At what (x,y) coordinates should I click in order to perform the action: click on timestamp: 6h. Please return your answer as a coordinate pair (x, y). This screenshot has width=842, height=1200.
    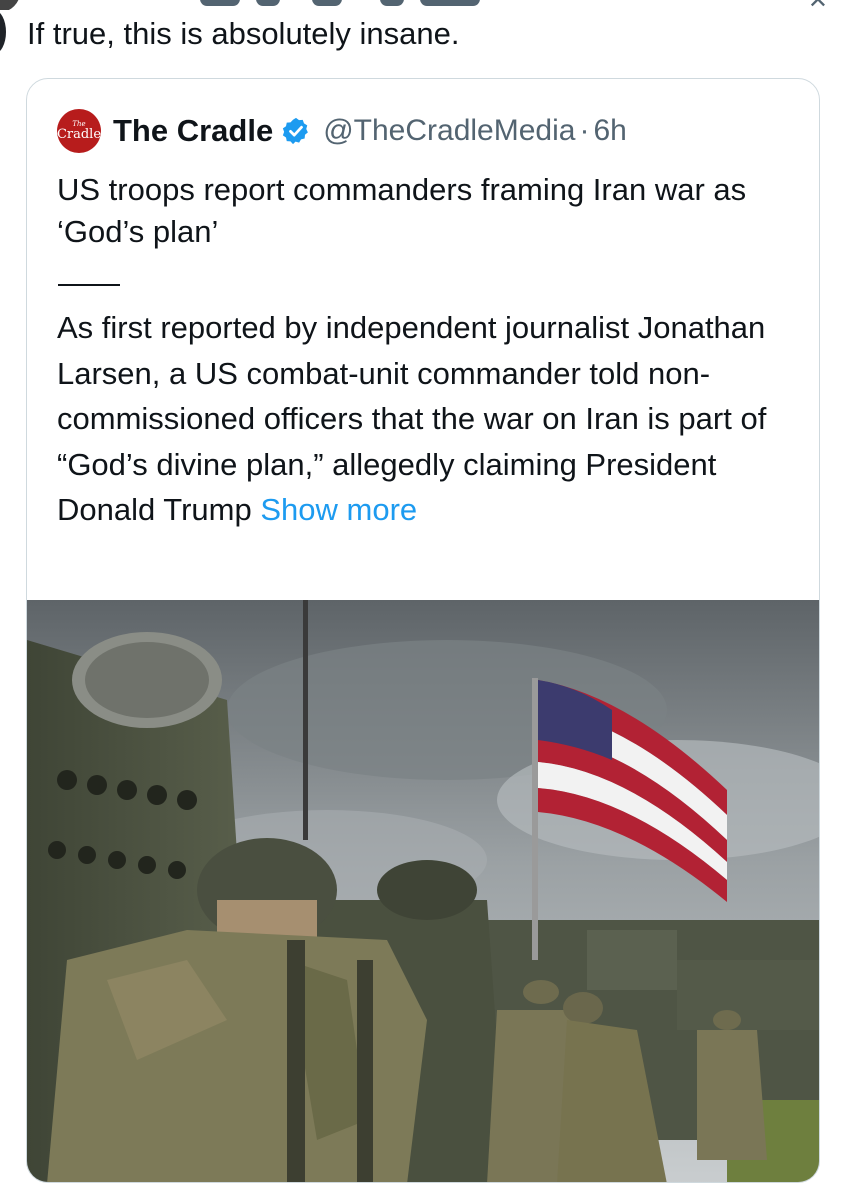
    Looking at the image, I should click on (609, 131).